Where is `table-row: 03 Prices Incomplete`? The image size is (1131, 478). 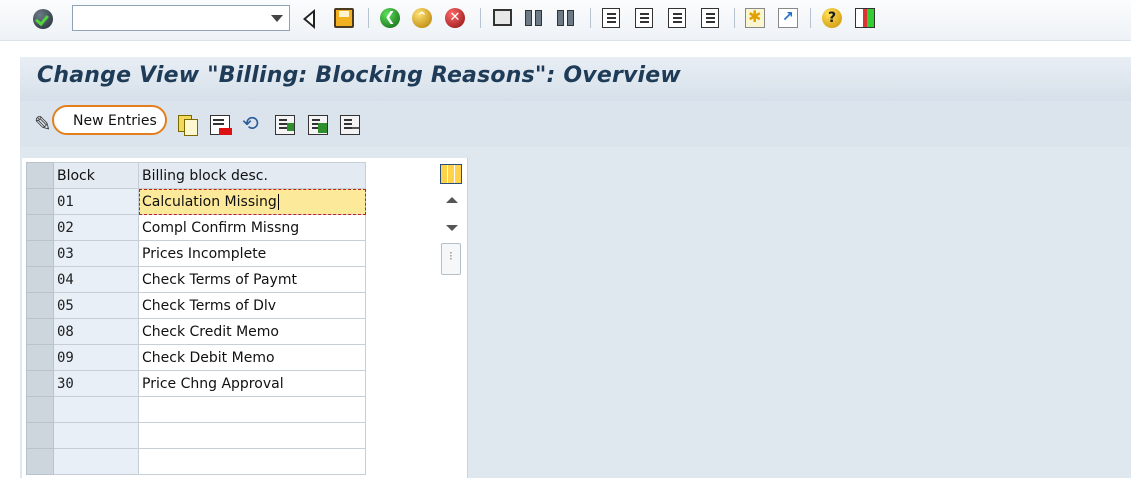 table-row: 03 Prices Incomplete is located at coordinates (196, 253).